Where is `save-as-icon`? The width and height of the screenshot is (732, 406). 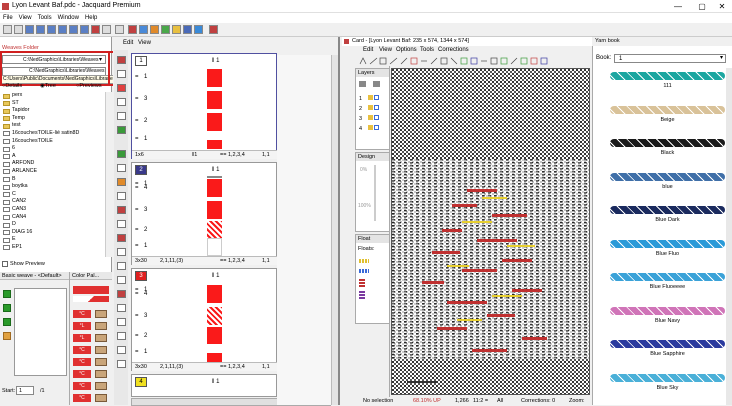 save-as-icon is located at coordinates (51, 29).